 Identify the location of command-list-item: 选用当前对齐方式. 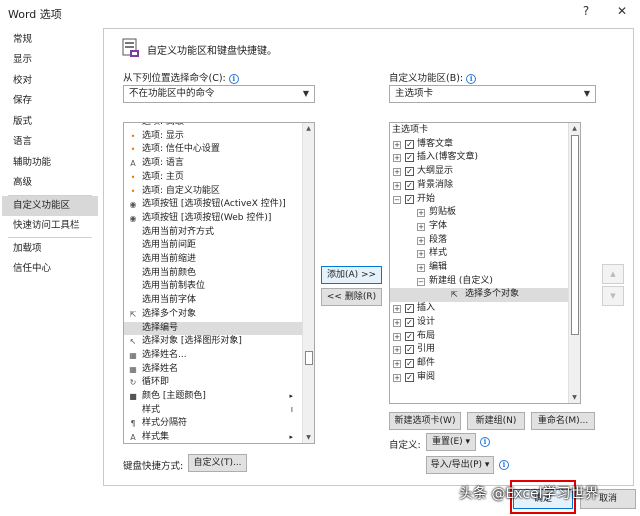
(213, 233).